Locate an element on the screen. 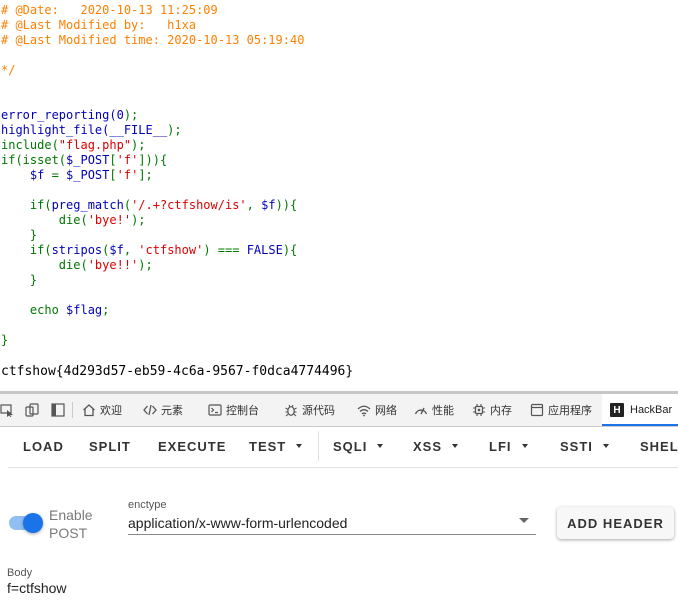 The image size is (678, 603). tab-application: 应用程序 is located at coordinates (561, 410).